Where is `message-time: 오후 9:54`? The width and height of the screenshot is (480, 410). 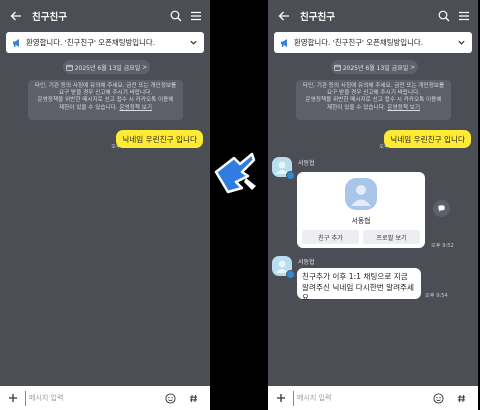 message-time: 오후 9:54 is located at coordinates (436, 296).